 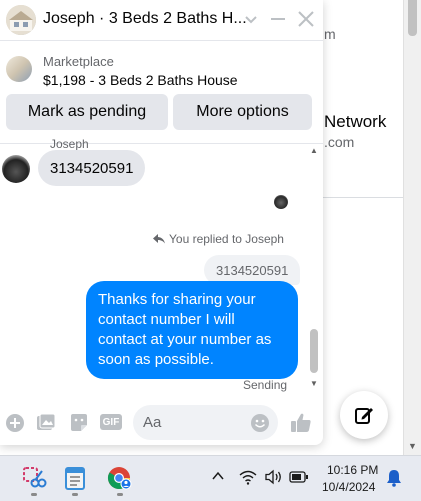 I want to click on mark-as-pending-button: Mark as pending, so click(x=87, y=112).